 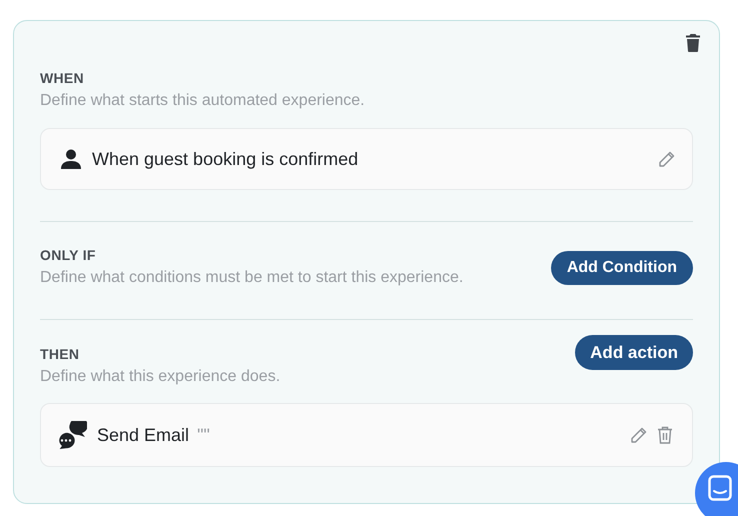 I want to click on trigger-label: When guest booking is confirmed, so click(x=226, y=159).